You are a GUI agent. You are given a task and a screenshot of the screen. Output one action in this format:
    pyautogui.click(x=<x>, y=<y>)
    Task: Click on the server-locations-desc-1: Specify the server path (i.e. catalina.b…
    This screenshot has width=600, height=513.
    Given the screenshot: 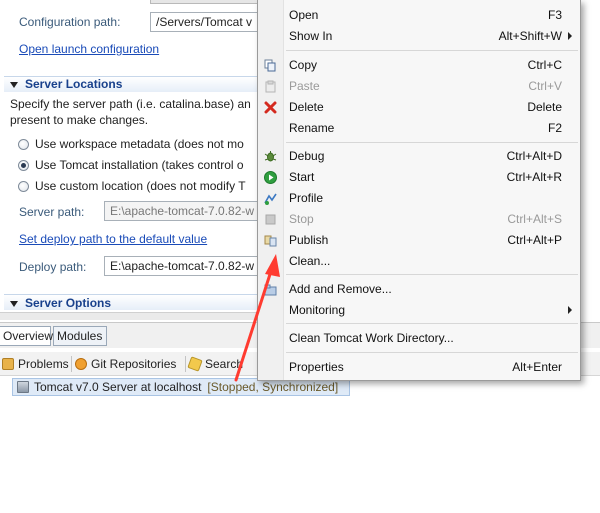 What is the action you would take?
    pyautogui.click(x=130, y=104)
    